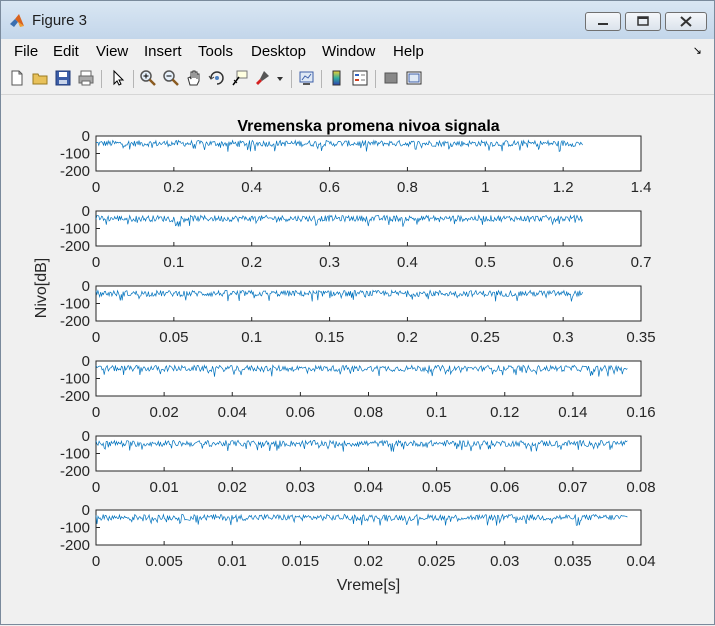 The height and width of the screenshot is (626, 715). Describe the element at coordinates (572, 412) in the screenshot. I see `x-tick-label: 0.14` at that location.